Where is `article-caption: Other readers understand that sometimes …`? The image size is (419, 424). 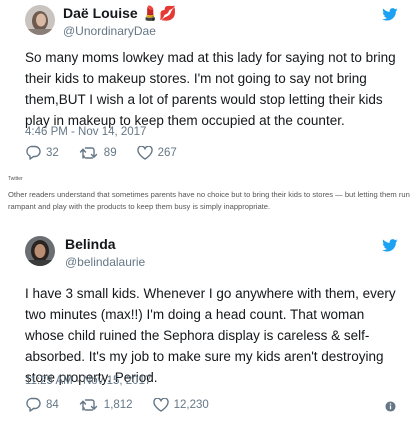
article-caption: Other readers understand that sometimes … is located at coordinates (209, 200).